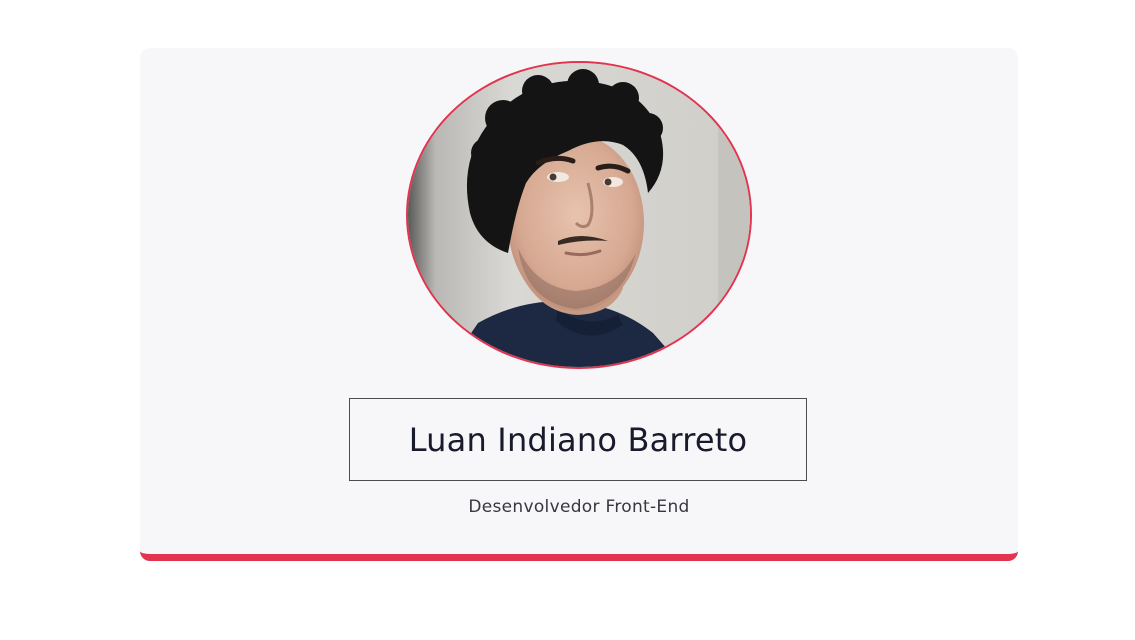  I want to click on profile-photo-image, so click(579, 215).